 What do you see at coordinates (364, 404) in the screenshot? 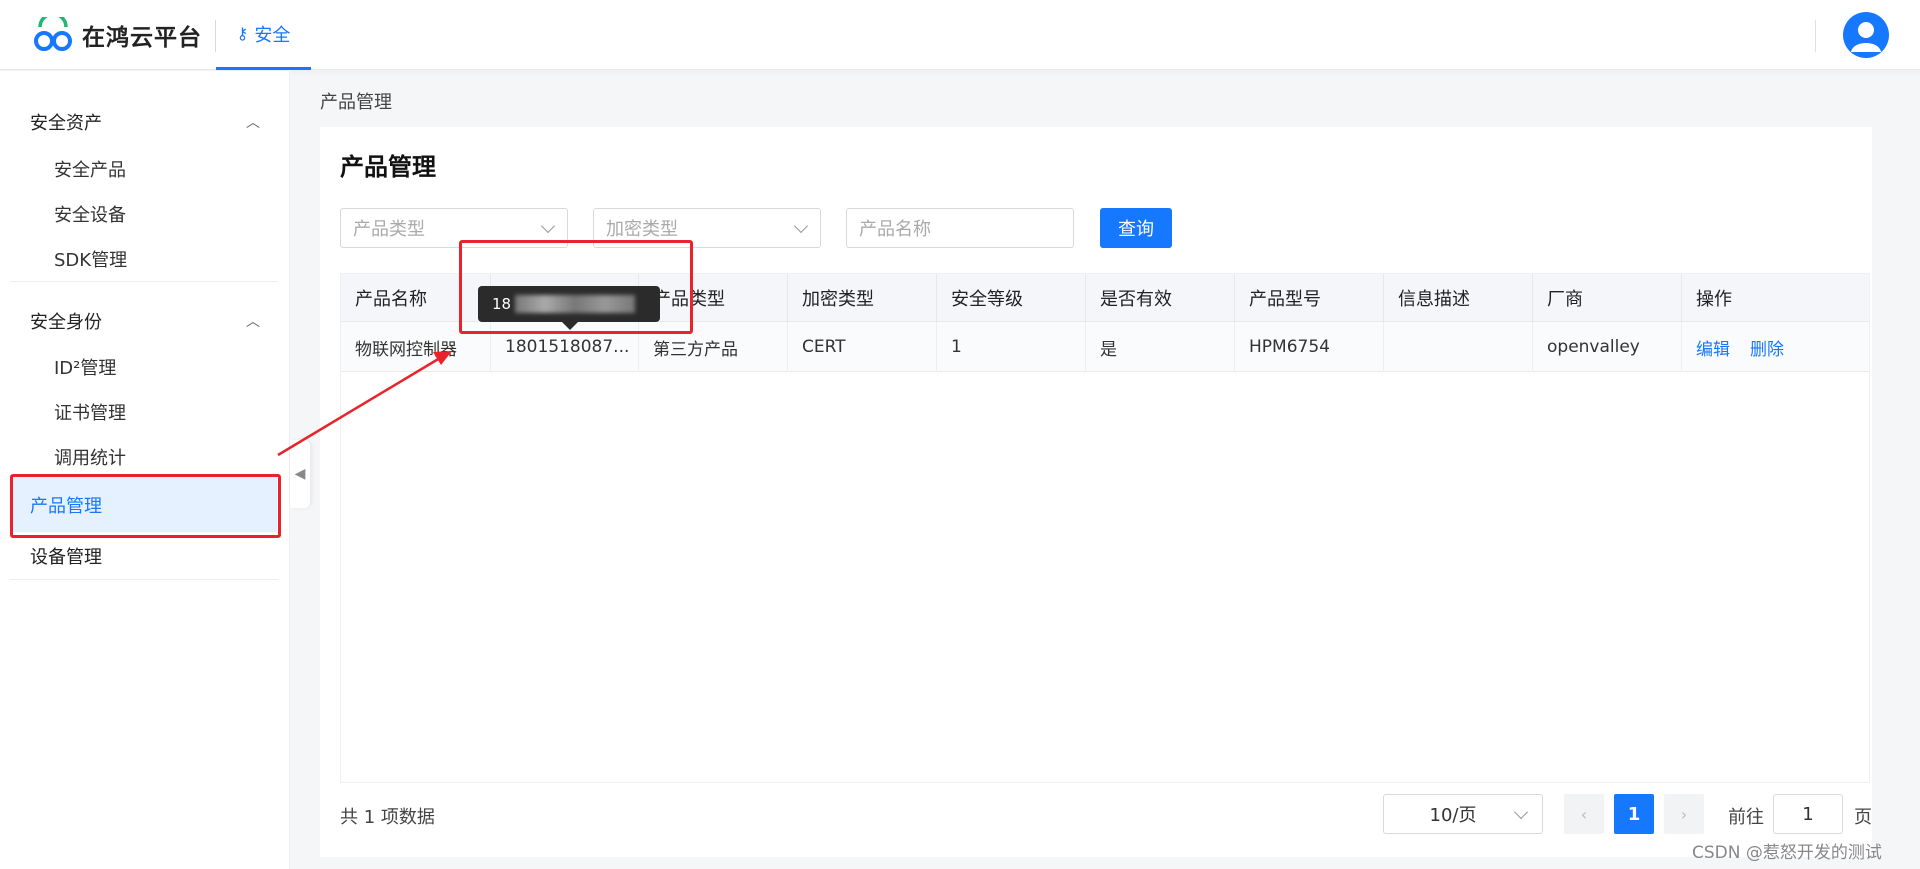
I see `annotation-arrow` at bounding box center [364, 404].